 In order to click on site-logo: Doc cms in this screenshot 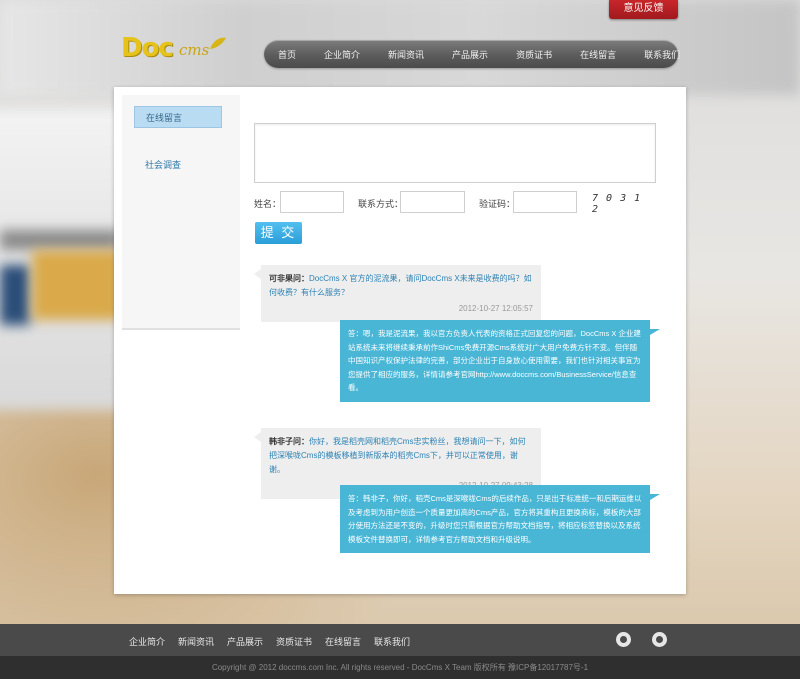, I will do `click(176, 49)`.